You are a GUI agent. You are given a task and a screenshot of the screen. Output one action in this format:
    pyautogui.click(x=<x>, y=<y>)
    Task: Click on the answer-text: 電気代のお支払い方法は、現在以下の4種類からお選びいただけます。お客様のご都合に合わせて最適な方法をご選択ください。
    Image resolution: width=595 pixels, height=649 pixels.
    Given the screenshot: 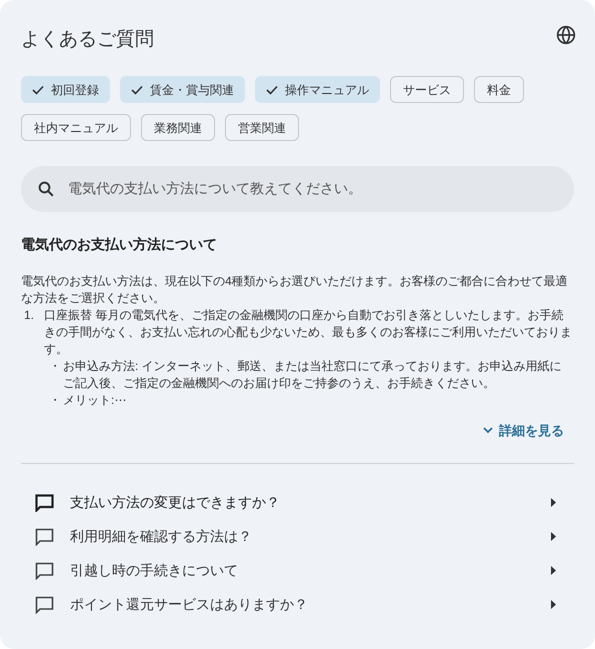 What is the action you would take?
    pyautogui.click(x=295, y=290)
    